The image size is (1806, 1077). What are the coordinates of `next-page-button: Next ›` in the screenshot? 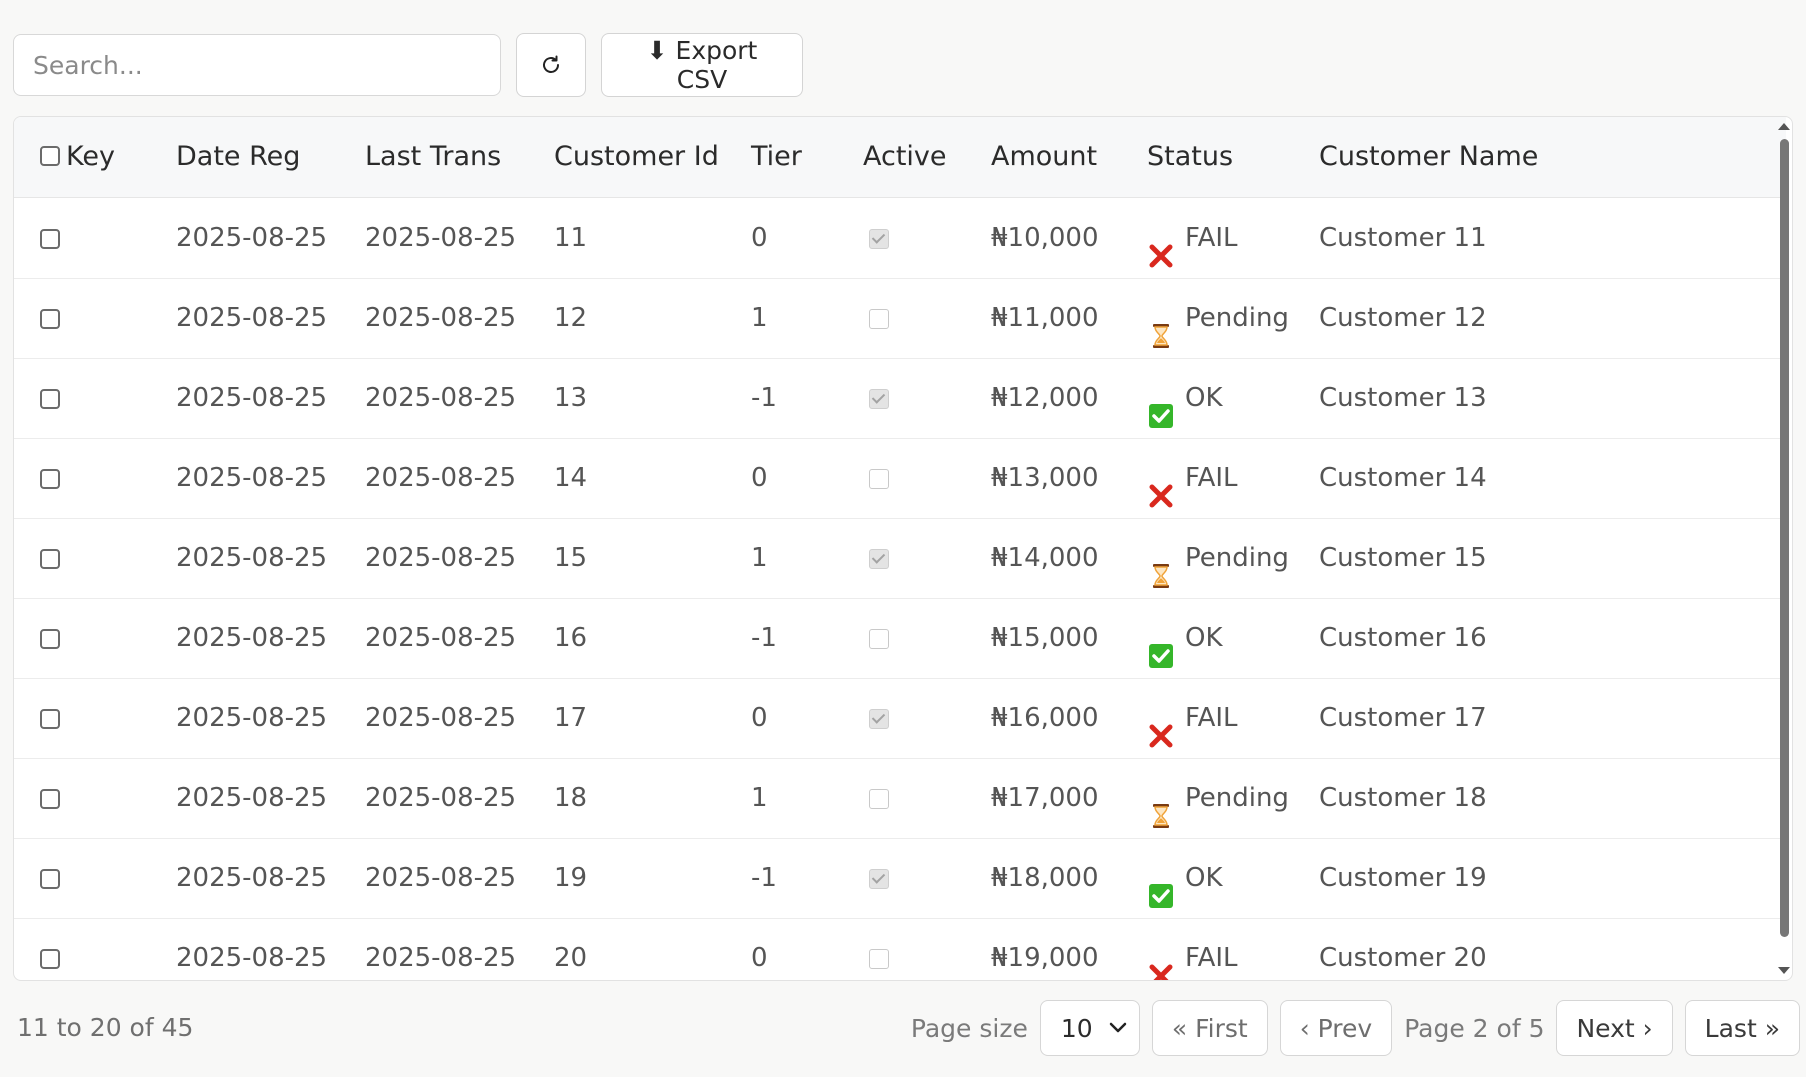 It's located at (1614, 1028).